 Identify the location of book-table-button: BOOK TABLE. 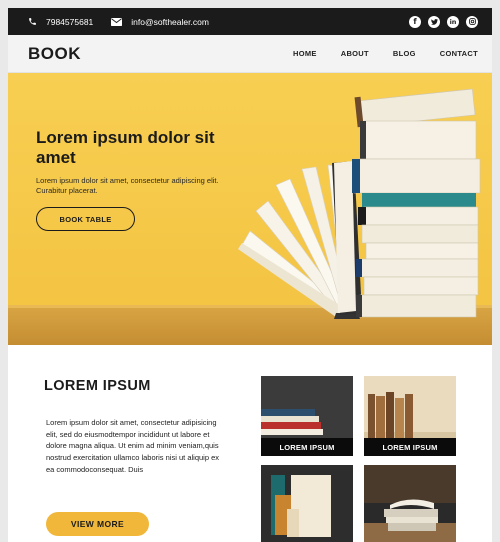
(85, 219).